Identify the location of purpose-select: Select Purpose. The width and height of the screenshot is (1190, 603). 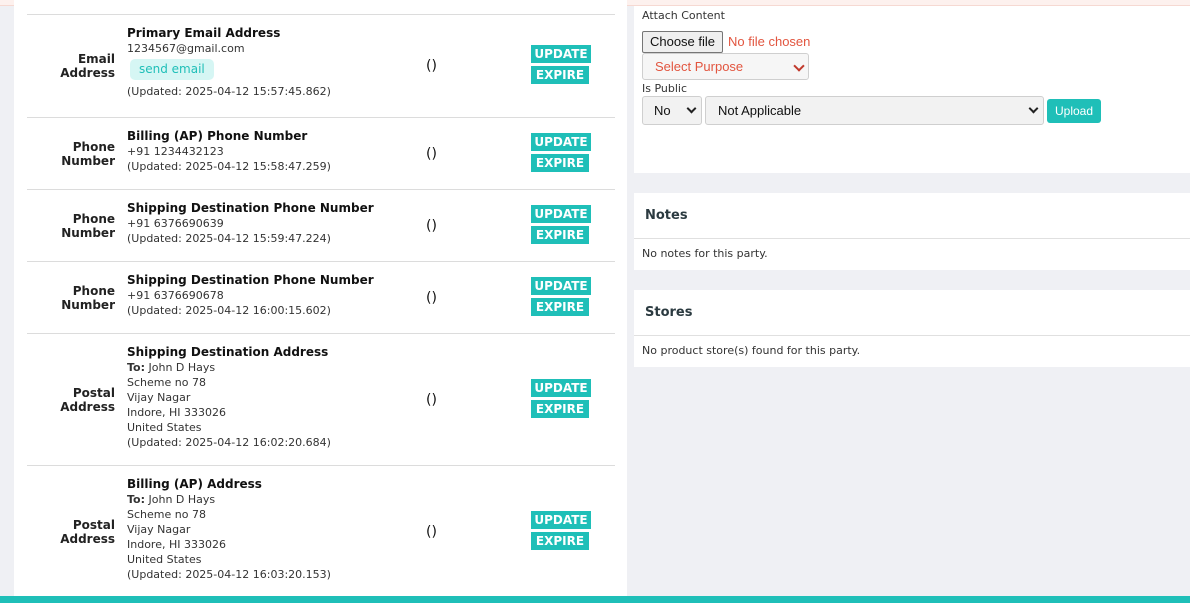
(725, 66).